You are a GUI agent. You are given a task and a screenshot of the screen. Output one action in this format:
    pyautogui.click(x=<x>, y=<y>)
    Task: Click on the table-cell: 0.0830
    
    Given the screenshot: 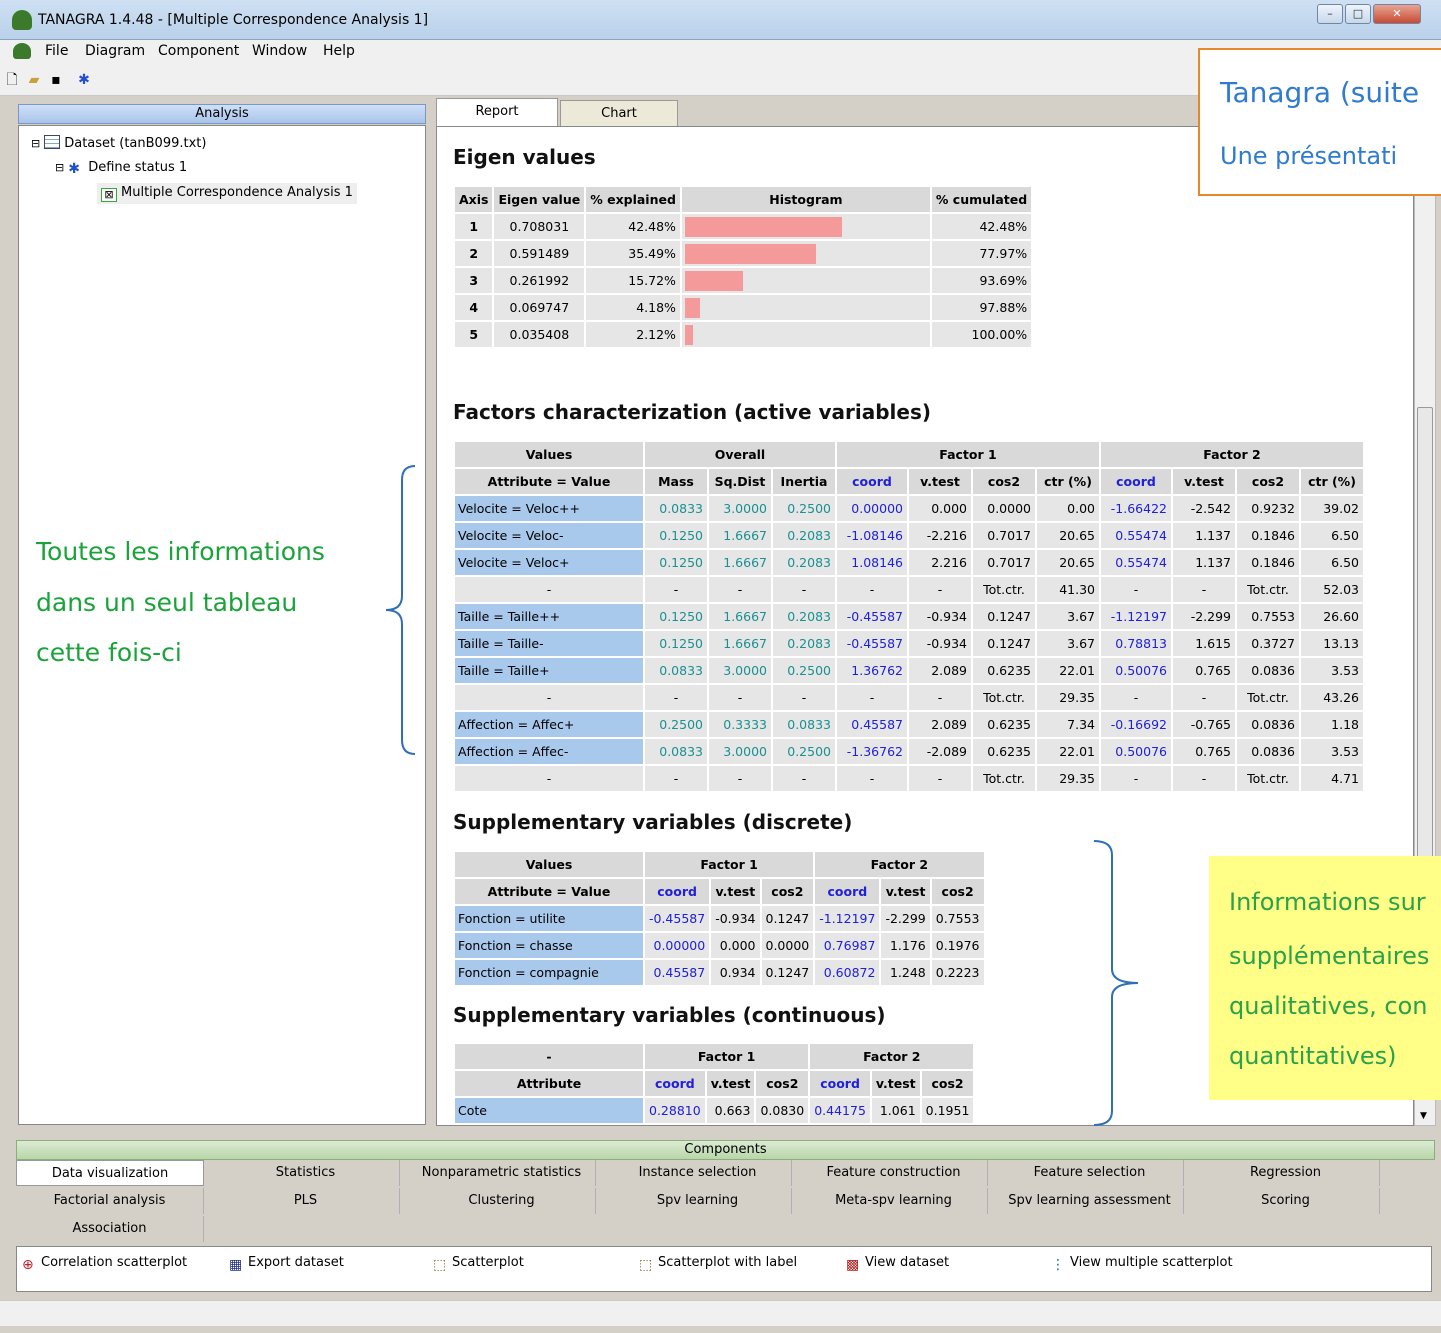 What is the action you would take?
    pyautogui.click(x=782, y=1110)
    